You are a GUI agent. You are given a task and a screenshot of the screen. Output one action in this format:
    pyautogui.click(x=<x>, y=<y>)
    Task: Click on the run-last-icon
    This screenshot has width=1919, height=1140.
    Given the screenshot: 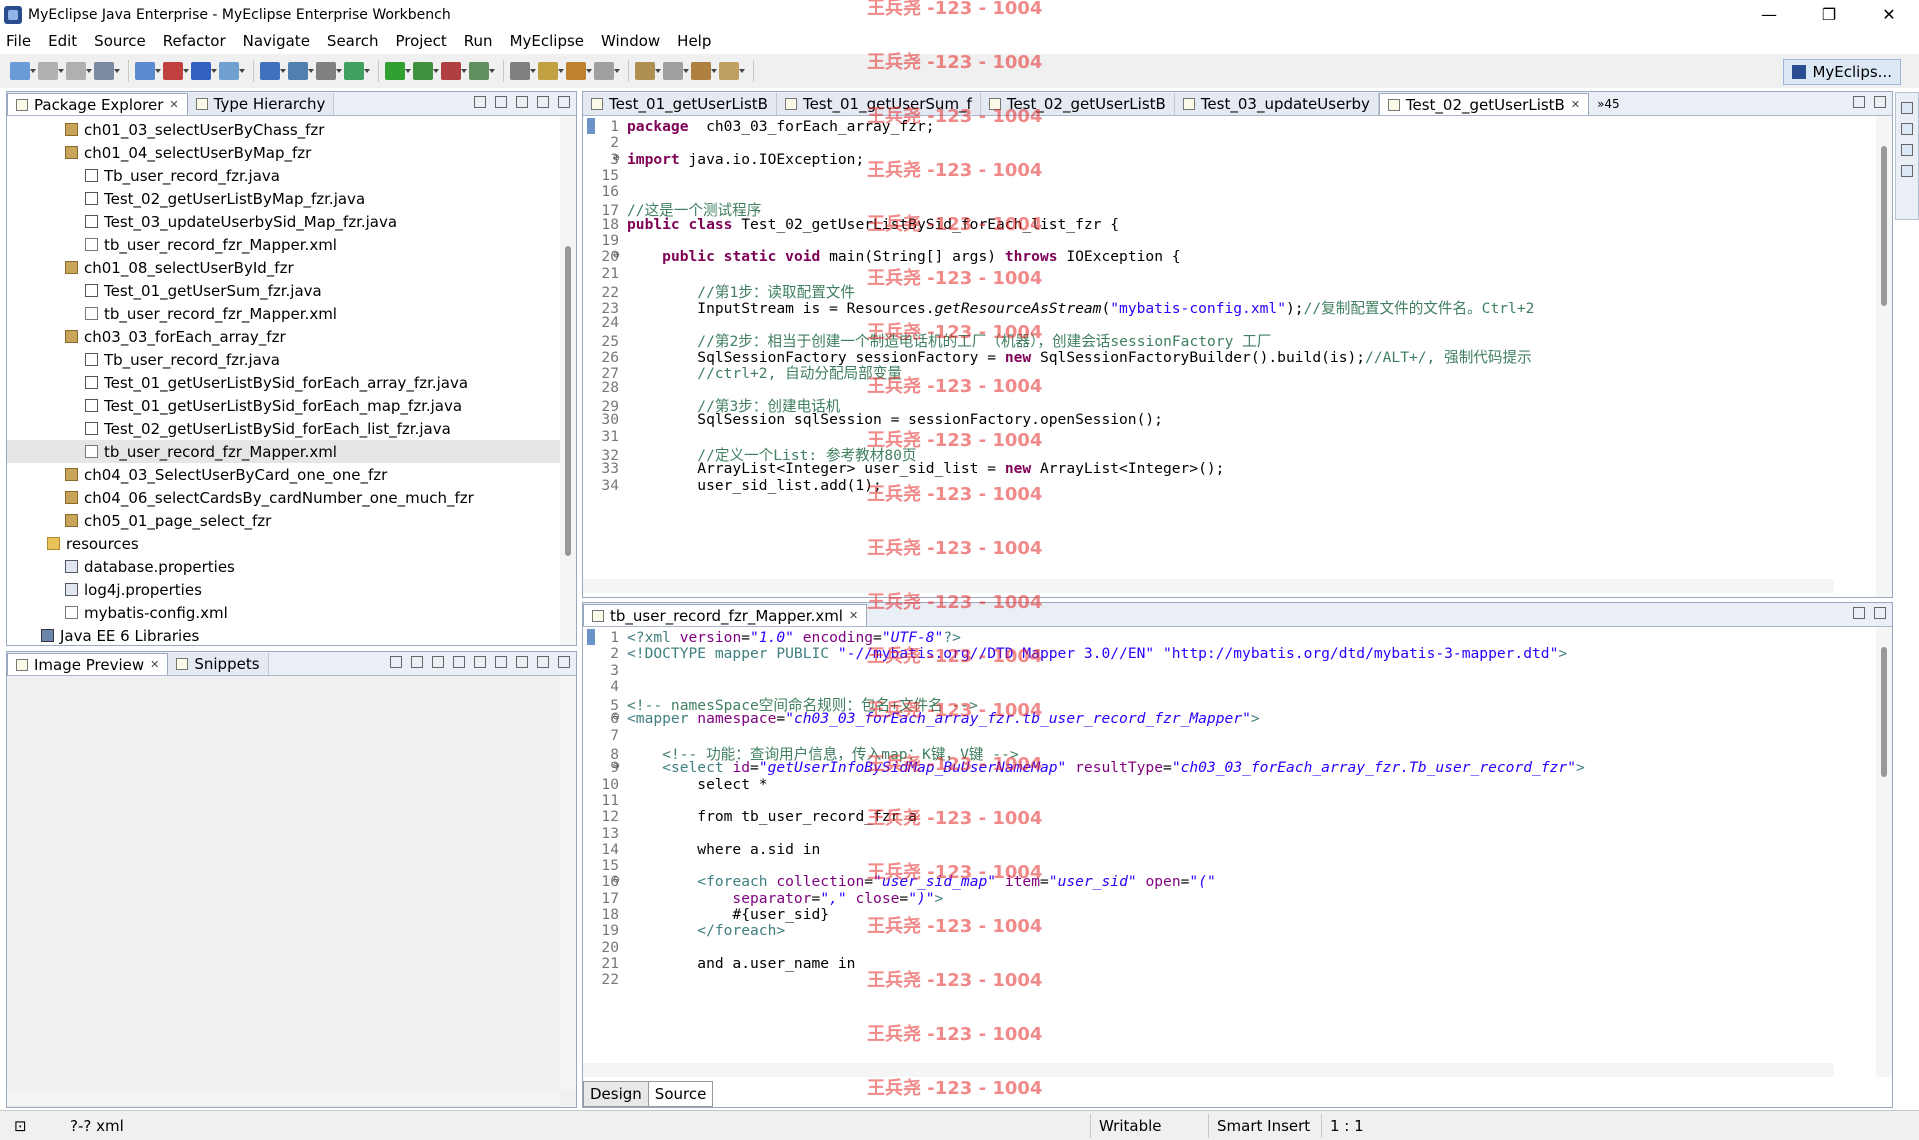 What is the action you would take?
    pyautogui.click(x=426, y=71)
    